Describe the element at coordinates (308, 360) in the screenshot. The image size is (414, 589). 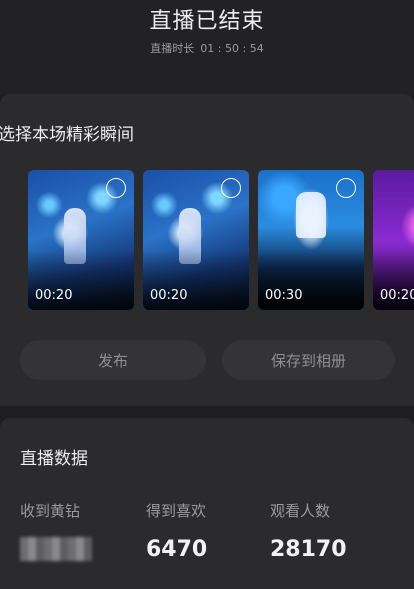
I see `save-to-album-button: 保存到相册` at that location.